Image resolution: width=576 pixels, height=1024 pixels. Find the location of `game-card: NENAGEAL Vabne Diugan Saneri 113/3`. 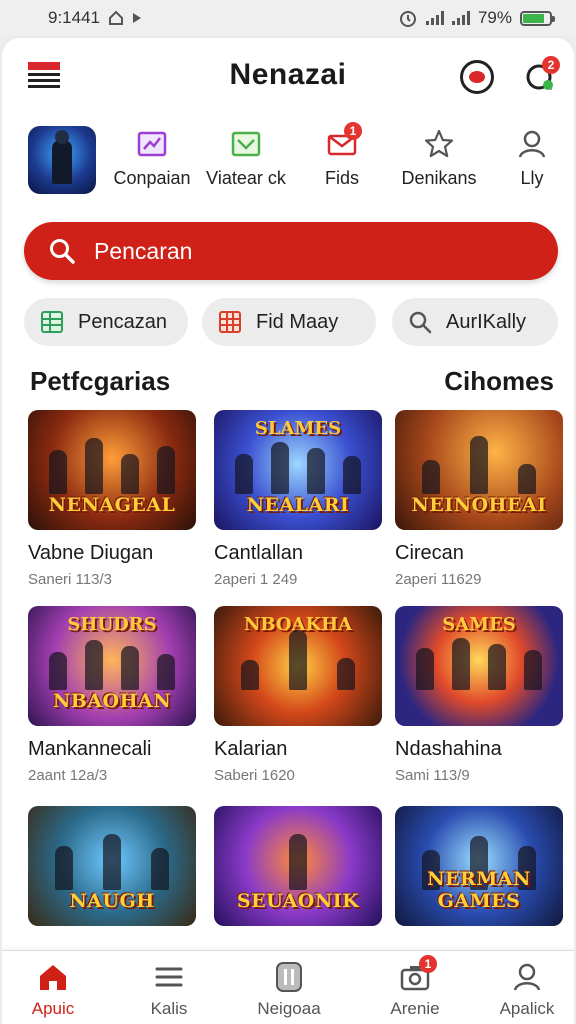

game-card: NENAGEAL Vabne Diugan Saneri 113/3 is located at coordinates (112, 499).